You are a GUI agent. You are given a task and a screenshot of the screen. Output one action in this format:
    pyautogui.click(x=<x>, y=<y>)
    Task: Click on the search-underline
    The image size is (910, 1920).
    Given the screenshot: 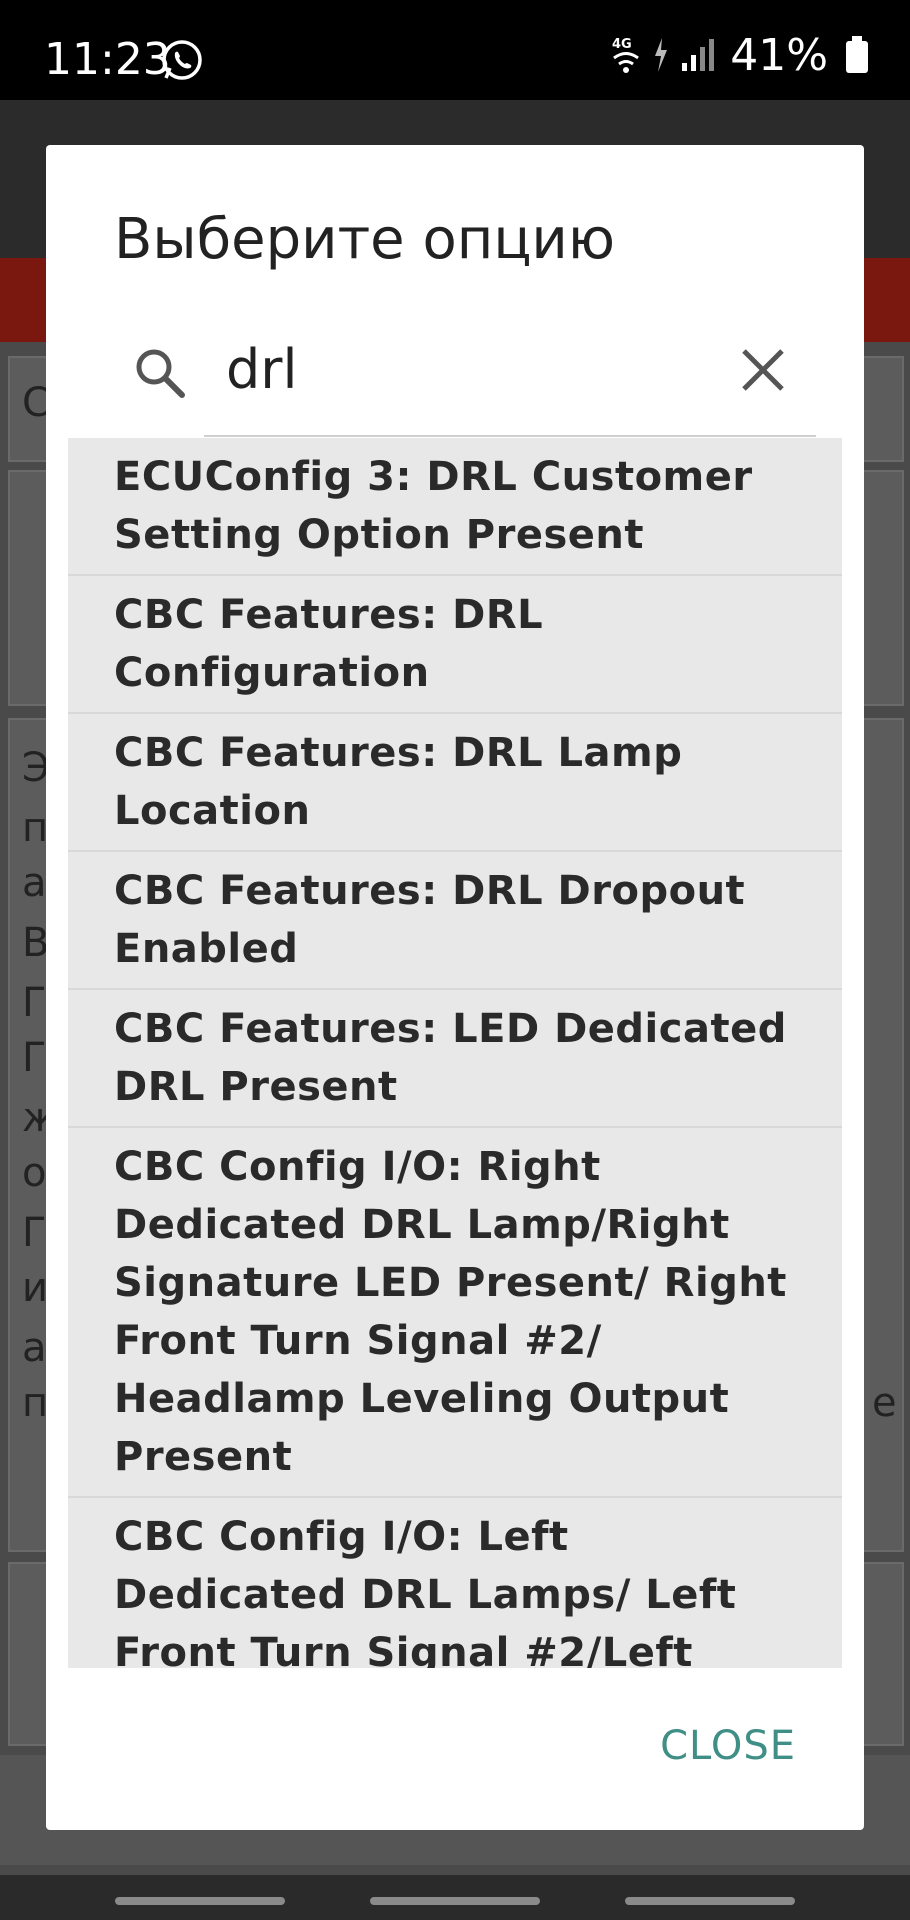 What is the action you would take?
    pyautogui.click(x=510, y=436)
    